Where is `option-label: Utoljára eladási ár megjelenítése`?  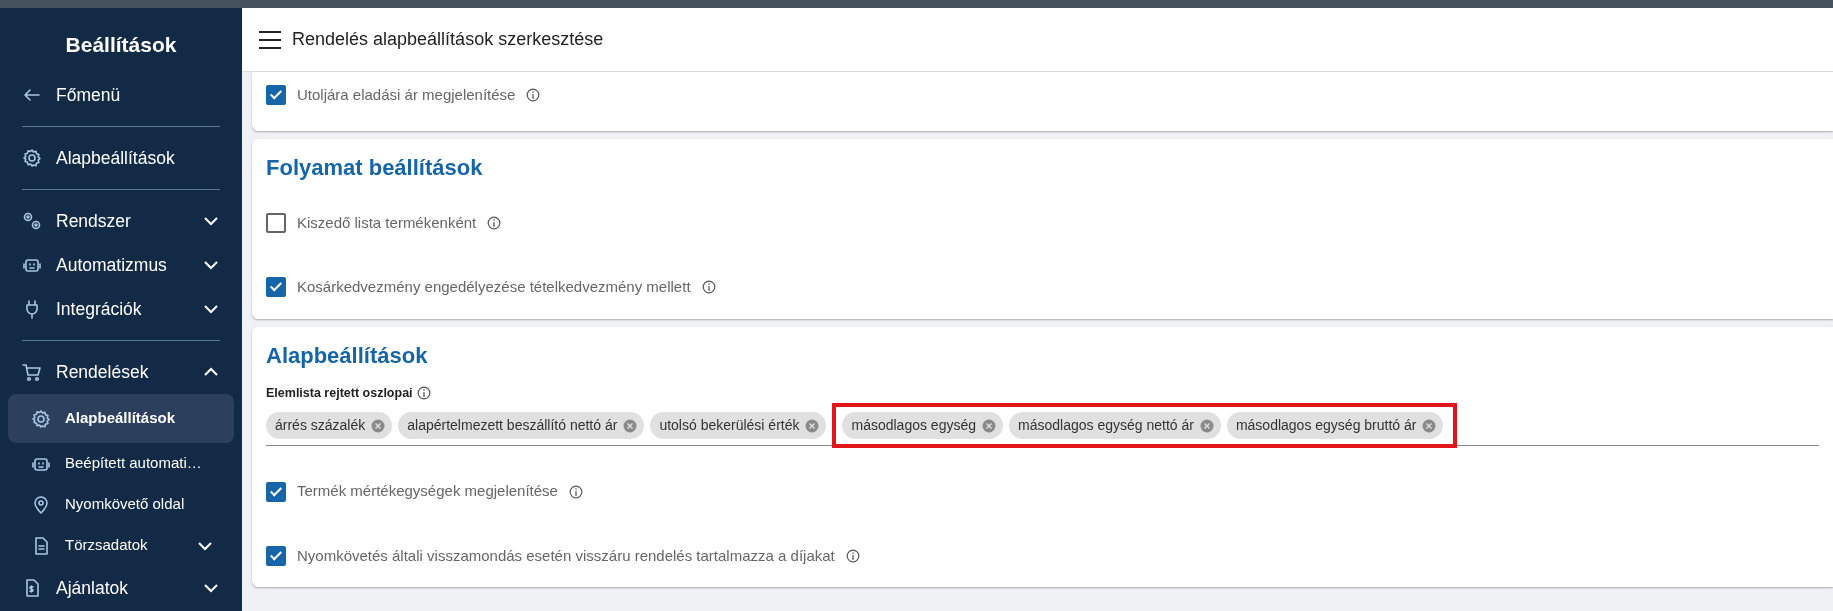
option-label: Utoljára eladási ár megjelenítése is located at coordinates (406, 95).